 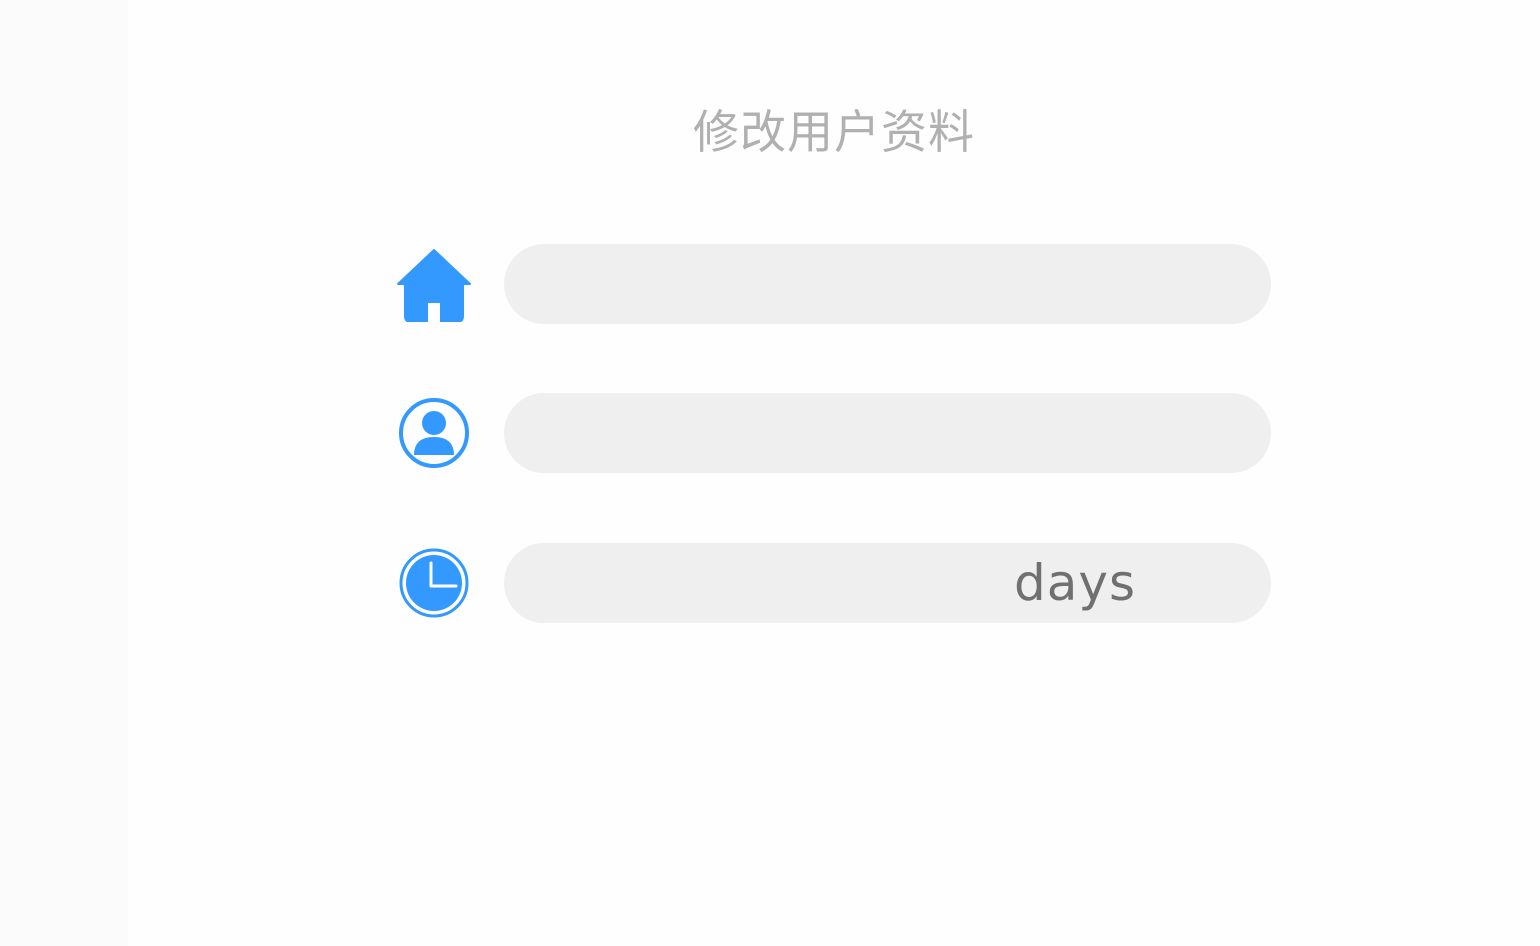 I want to click on days-row: days, so click(x=834, y=583).